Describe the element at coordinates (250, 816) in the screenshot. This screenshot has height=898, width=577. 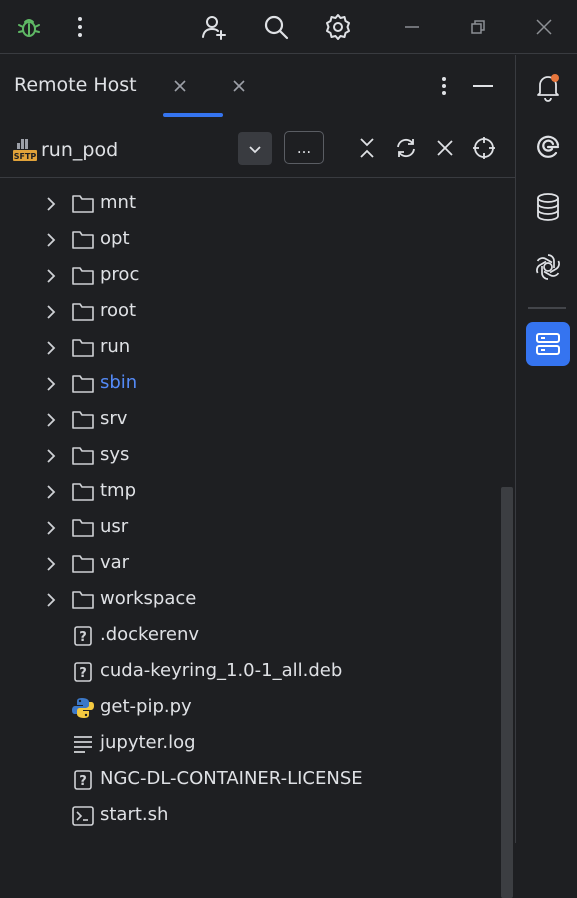
I see `tree-file-row: start.sh` at that location.